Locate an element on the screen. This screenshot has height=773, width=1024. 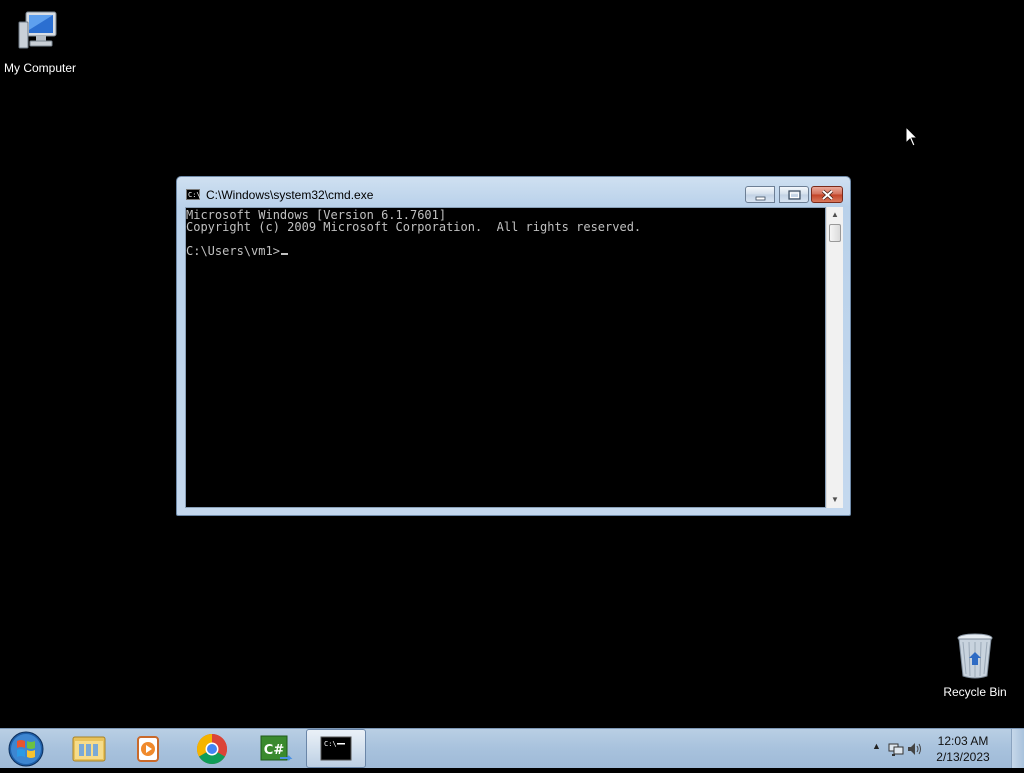
taskbar-cmd: C:\ is located at coordinates (336, 748).